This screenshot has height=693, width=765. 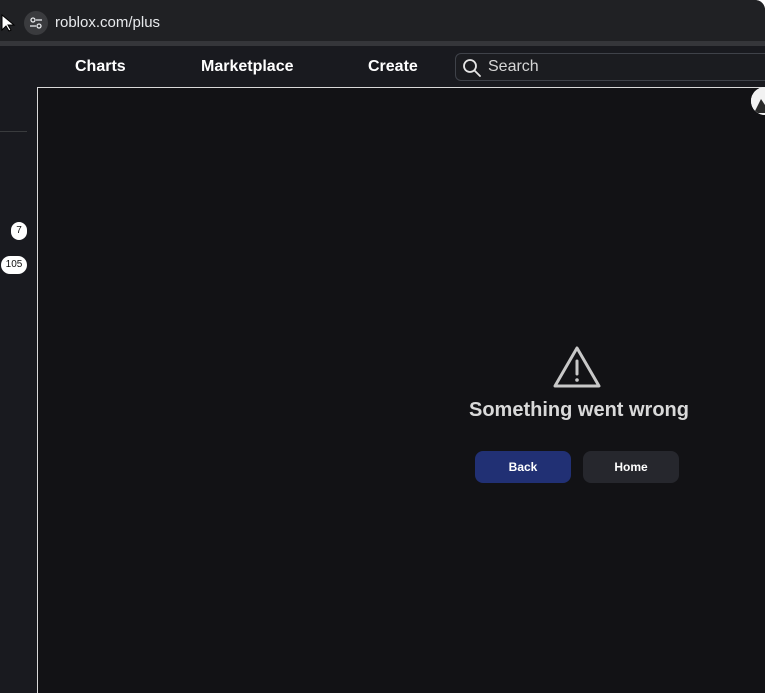 I want to click on nav-create-link: Create, so click(x=393, y=67).